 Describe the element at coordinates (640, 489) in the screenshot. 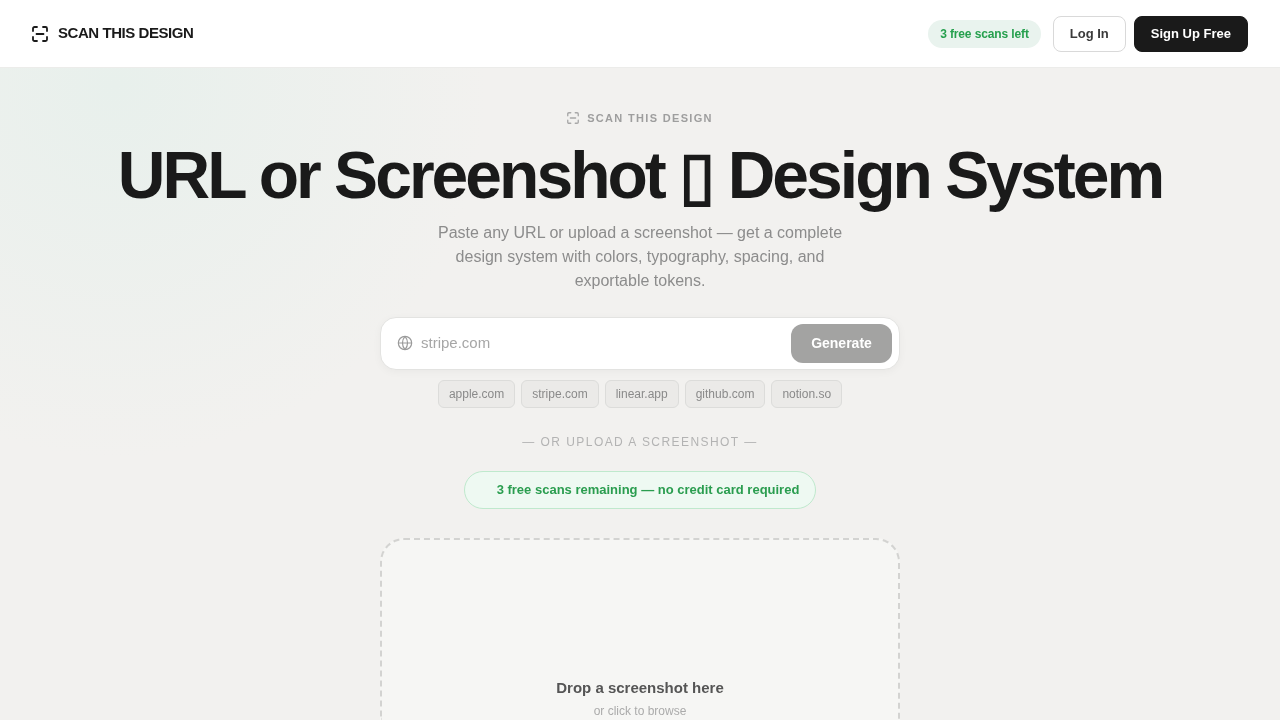

I see `free-scans-notice: 3 free scans remaining — no credit card required` at that location.